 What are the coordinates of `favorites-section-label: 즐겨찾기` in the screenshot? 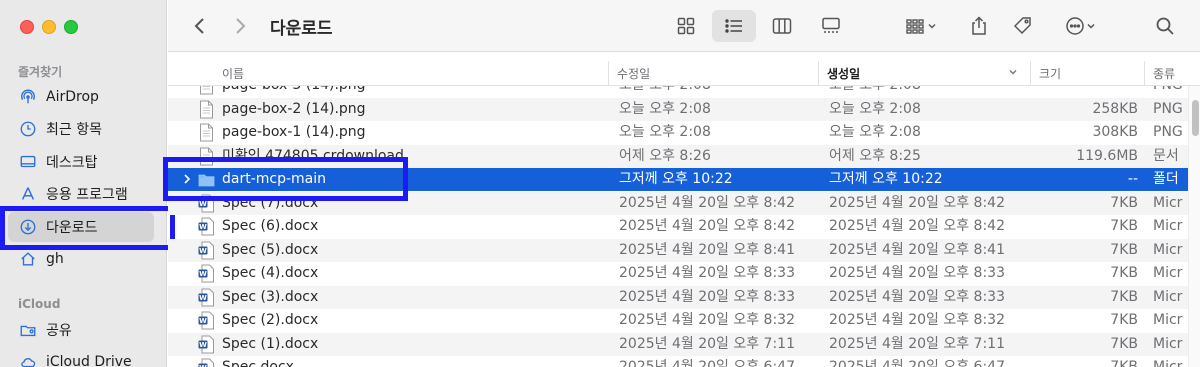 It's located at (40, 72).